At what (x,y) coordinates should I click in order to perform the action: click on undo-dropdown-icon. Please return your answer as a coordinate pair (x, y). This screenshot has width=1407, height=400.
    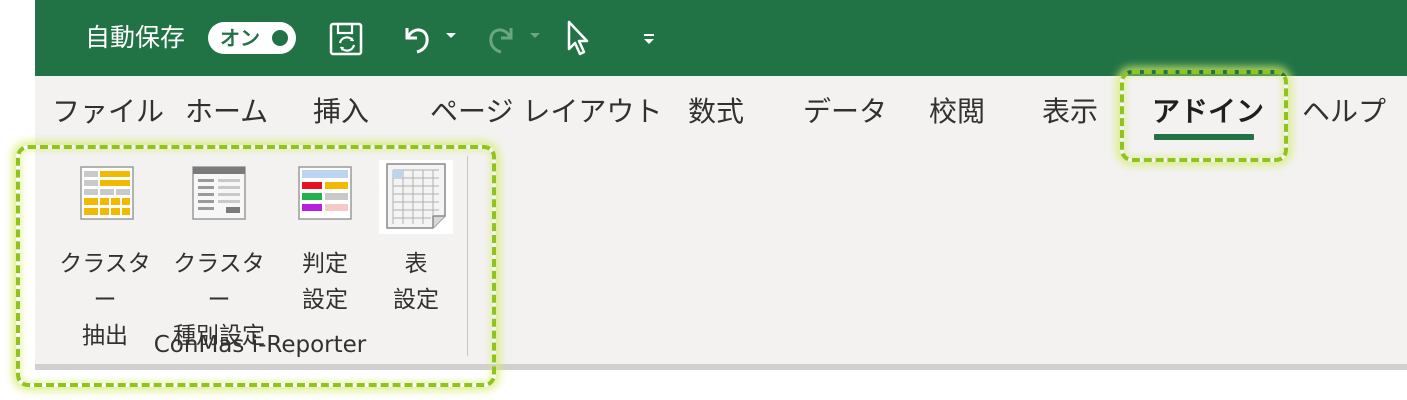
    Looking at the image, I should click on (451, 36).